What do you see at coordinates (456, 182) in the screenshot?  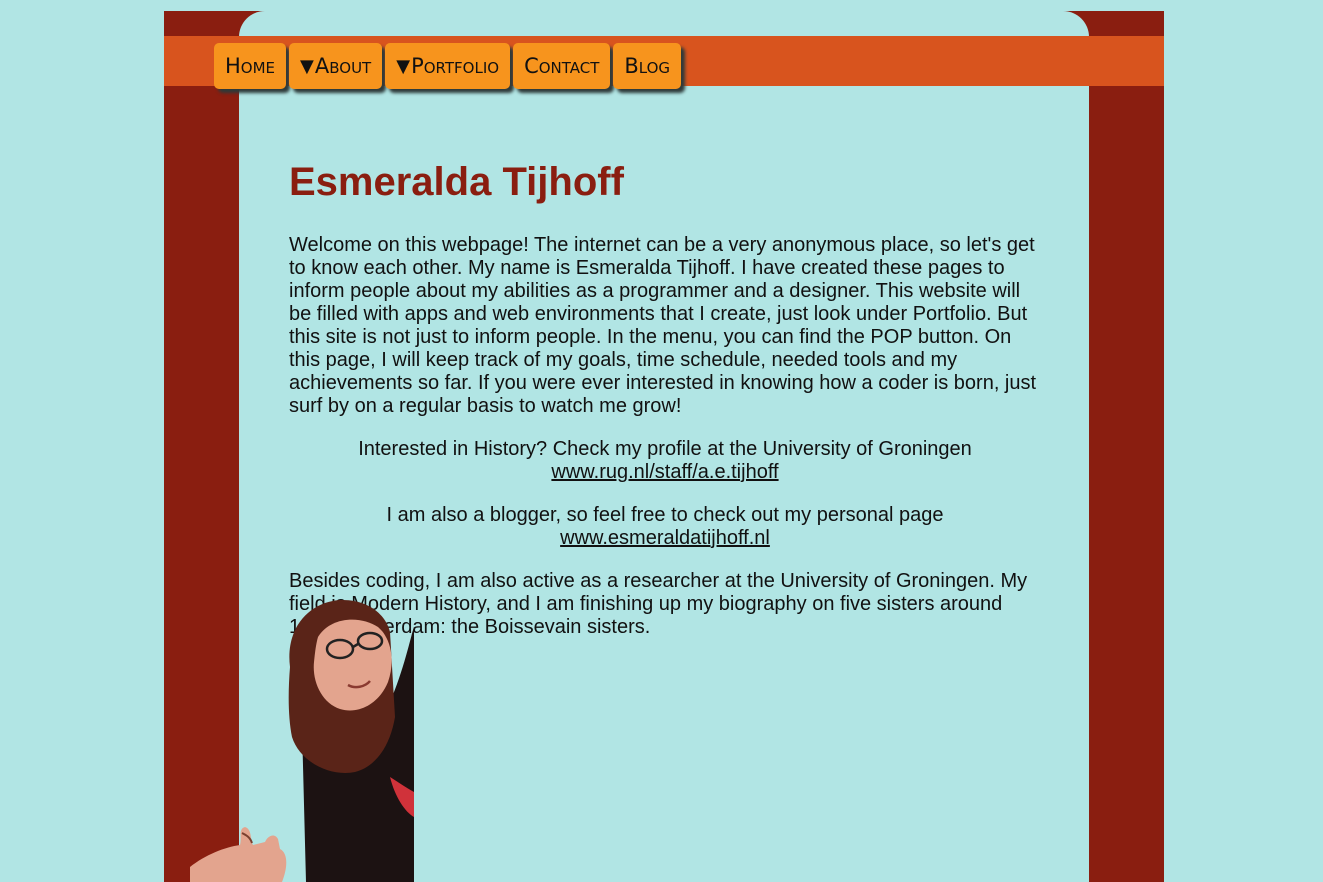 I see `page-title: Esmeralda Tijhoff` at bounding box center [456, 182].